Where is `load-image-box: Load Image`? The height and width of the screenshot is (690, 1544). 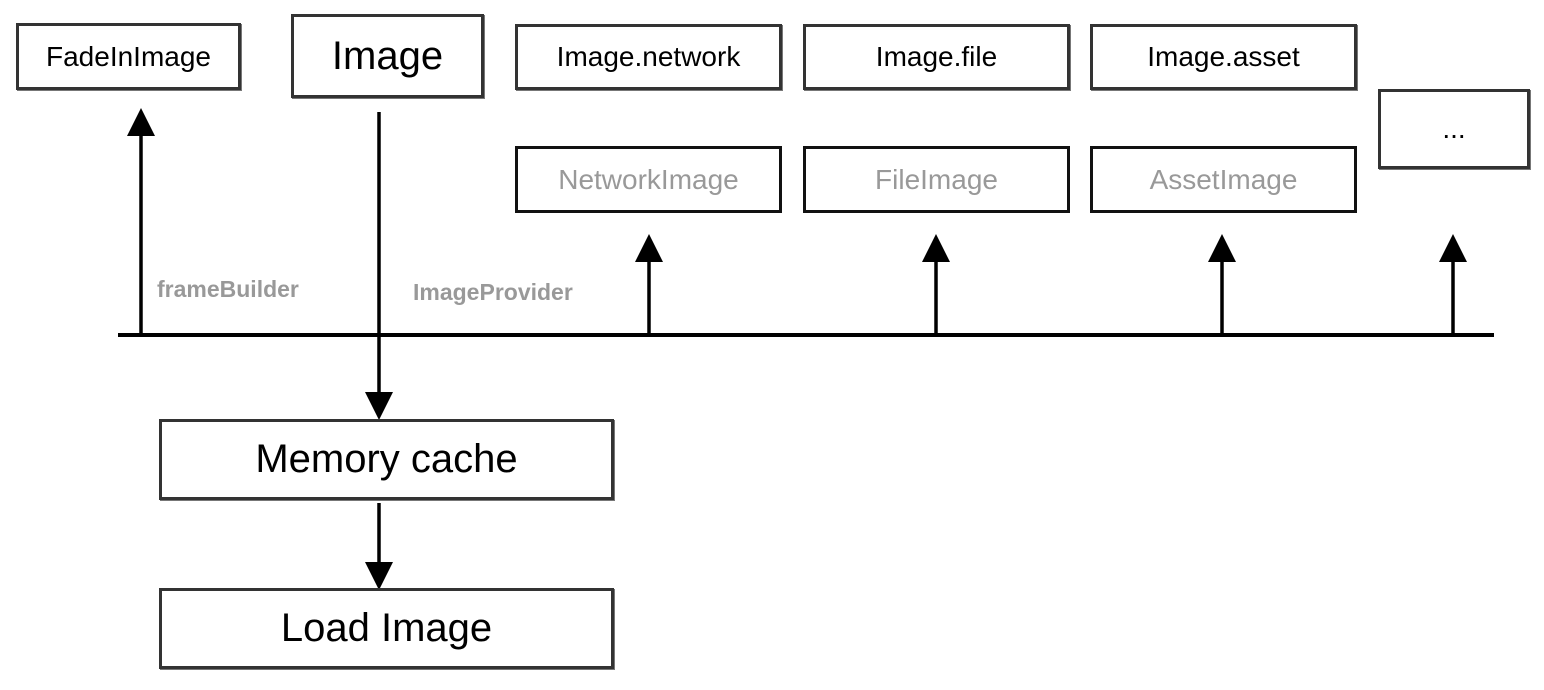
load-image-box: Load Image is located at coordinates (386, 628).